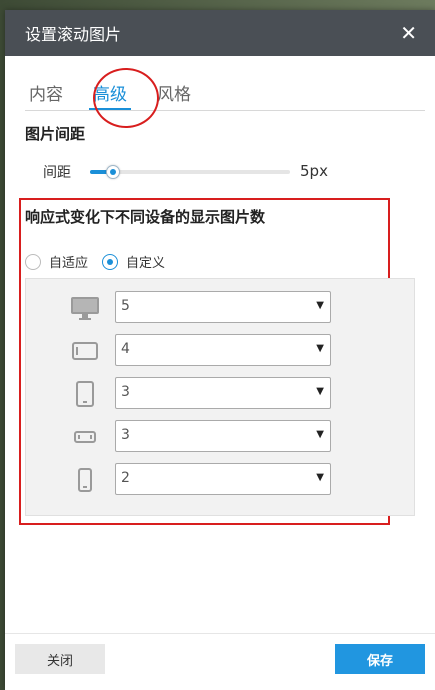 Image resolution: width=435 pixels, height=690 pixels. What do you see at coordinates (69, 263) in the screenshot?
I see `radio-auto-label: 自适应` at bounding box center [69, 263].